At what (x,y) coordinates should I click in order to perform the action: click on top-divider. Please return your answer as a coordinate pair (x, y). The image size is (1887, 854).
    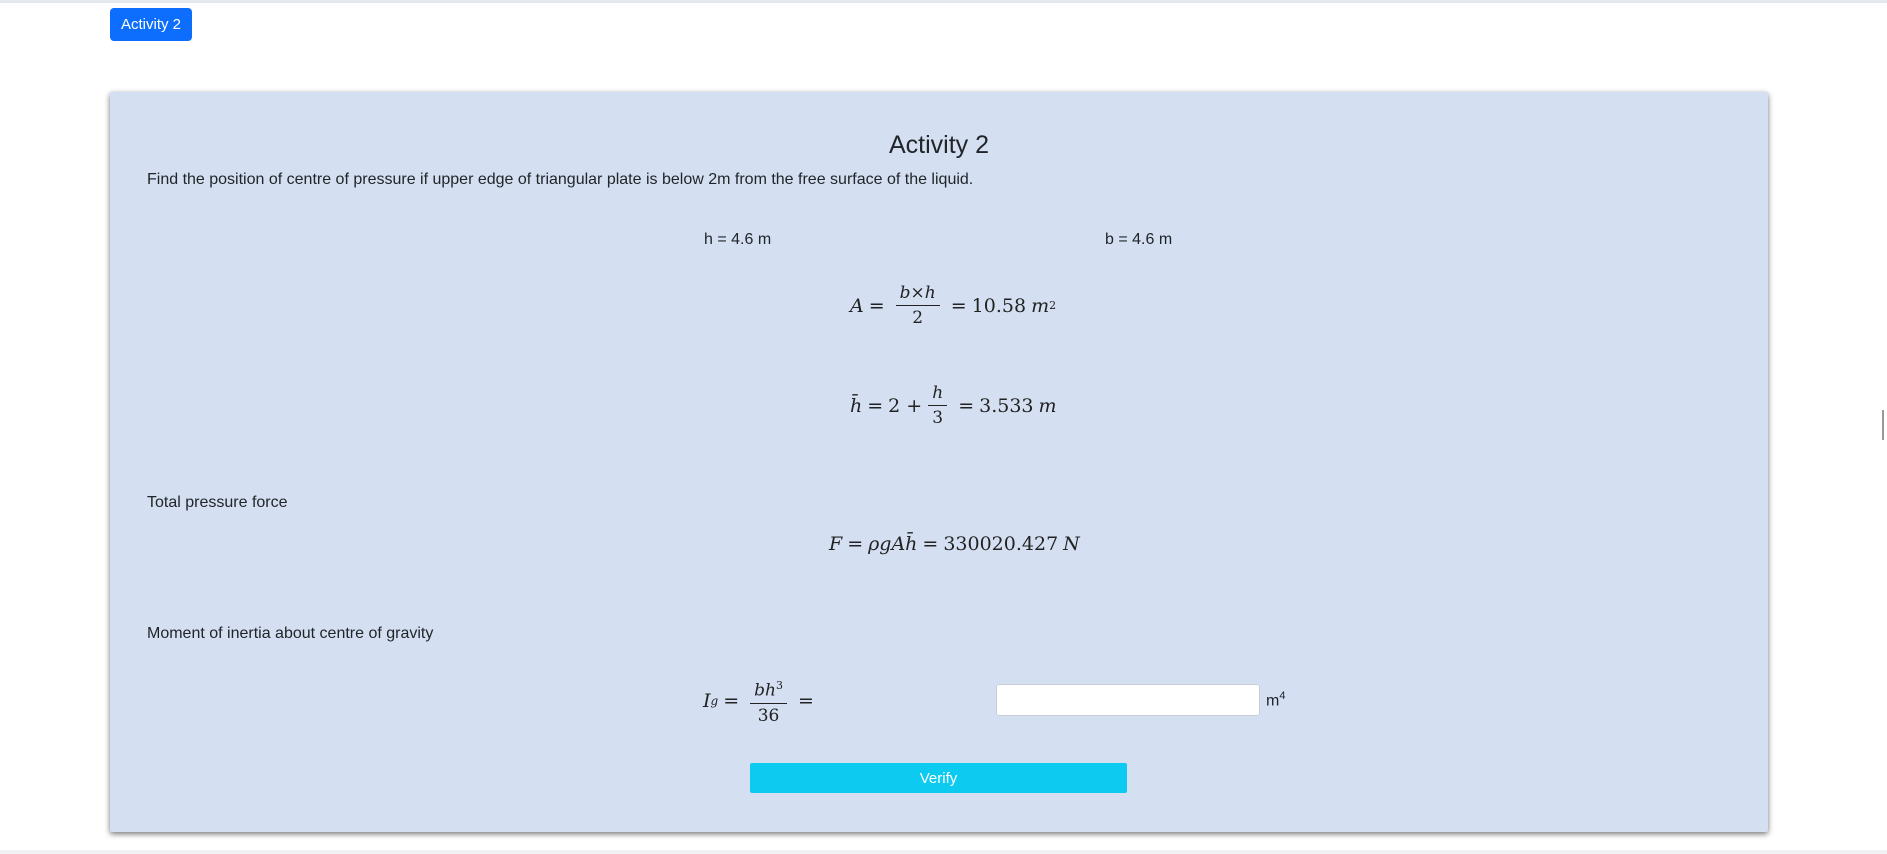
    Looking at the image, I should click on (943, 1).